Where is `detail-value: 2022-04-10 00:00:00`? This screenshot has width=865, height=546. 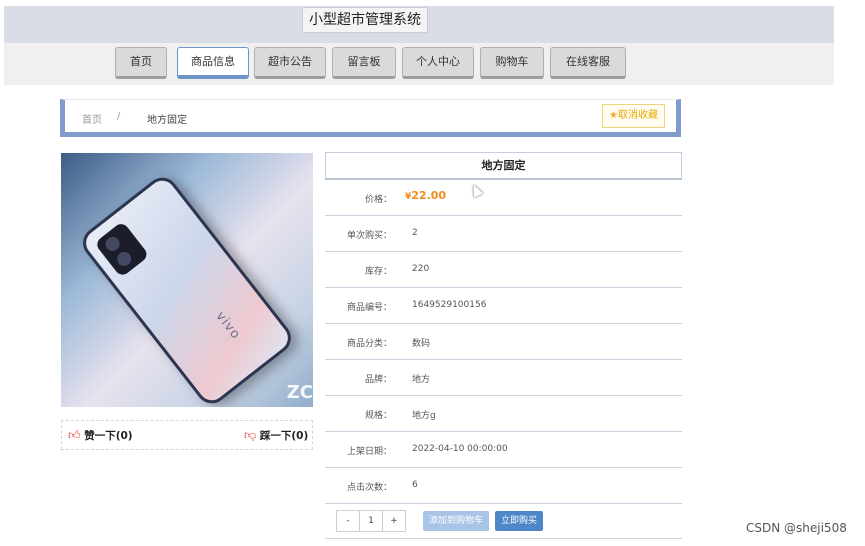
detail-value: 2022-04-10 00:00:00 is located at coordinates (460, 449).